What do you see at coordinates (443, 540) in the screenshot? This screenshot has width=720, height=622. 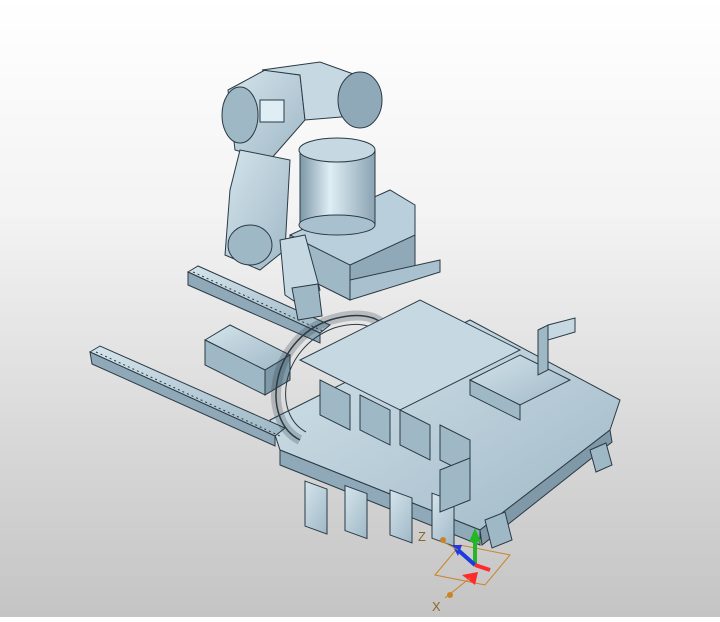 I see `z-handle-icon` at bounding box center [443, 540].